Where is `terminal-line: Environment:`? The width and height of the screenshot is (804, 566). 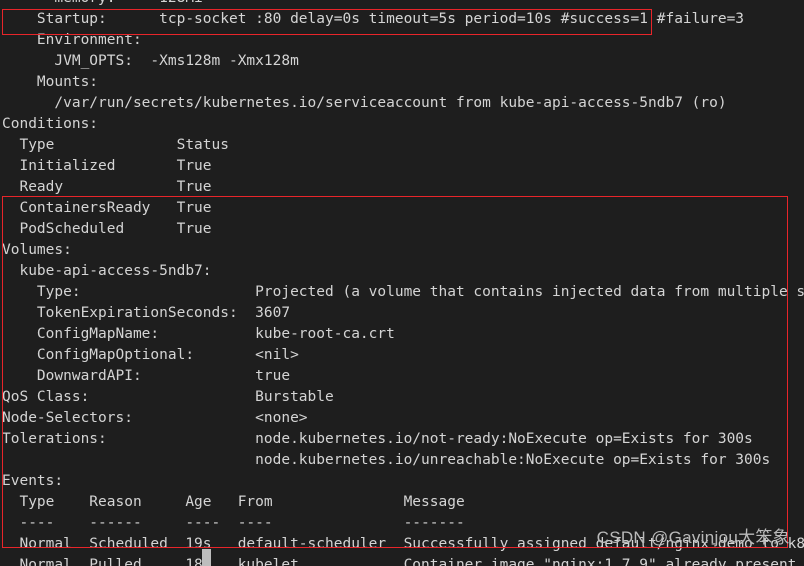
terminal-line: Environment: is located at coordinates (72, 40).